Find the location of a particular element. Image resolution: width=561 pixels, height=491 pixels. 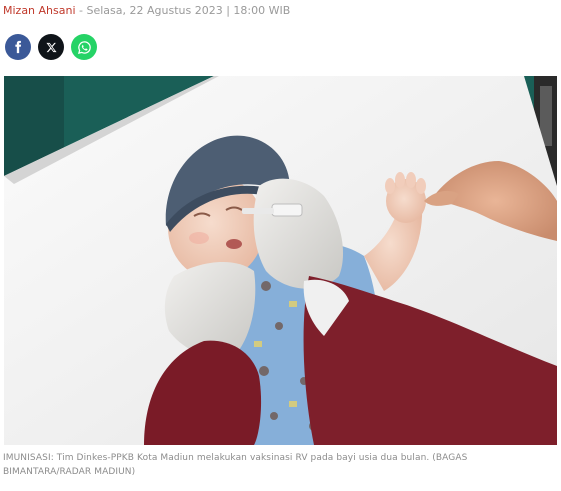

share-x-button is located at coordinates (51, 47).